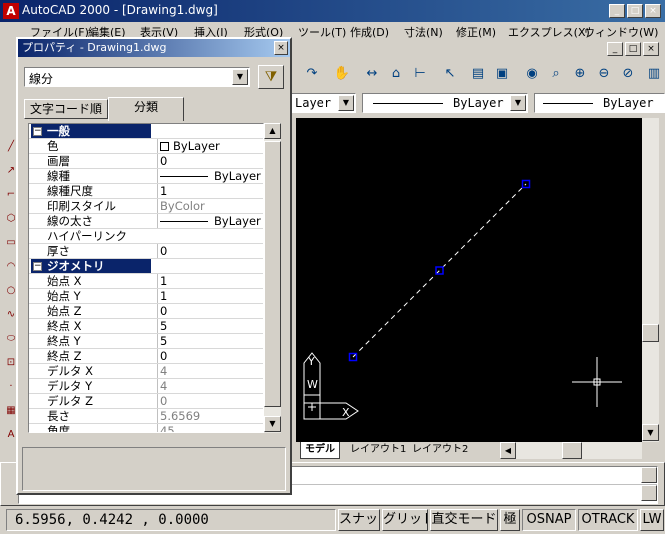 This screenshot has height=534, width=665. I want to click on selected-line, so click(439, 270).